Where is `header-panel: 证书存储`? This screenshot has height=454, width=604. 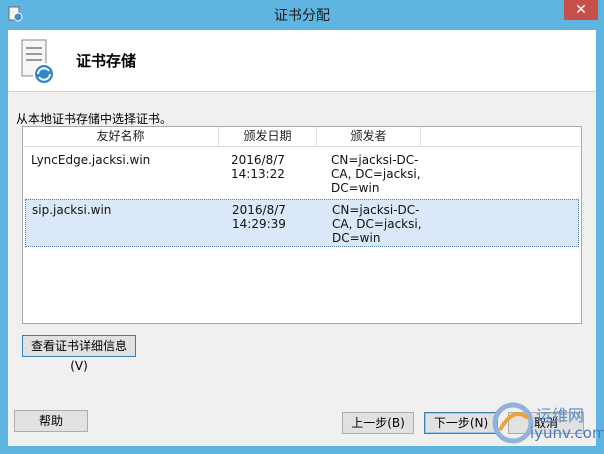 header-panel: 证书存储 is located at coordinates (302, 61).